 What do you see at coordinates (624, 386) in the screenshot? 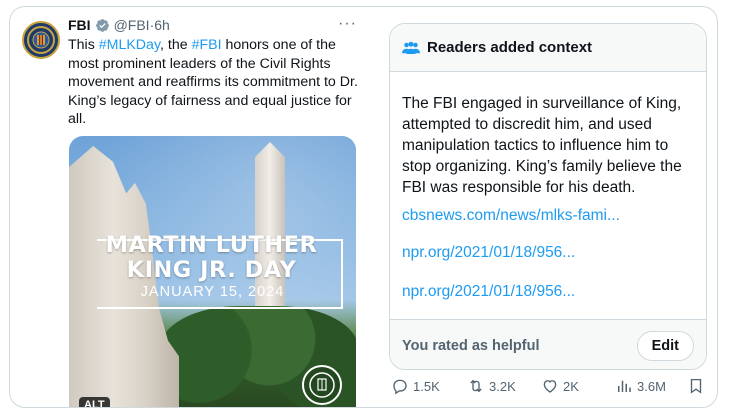
I see `analytics-icon` at bounding box center [624, 386].